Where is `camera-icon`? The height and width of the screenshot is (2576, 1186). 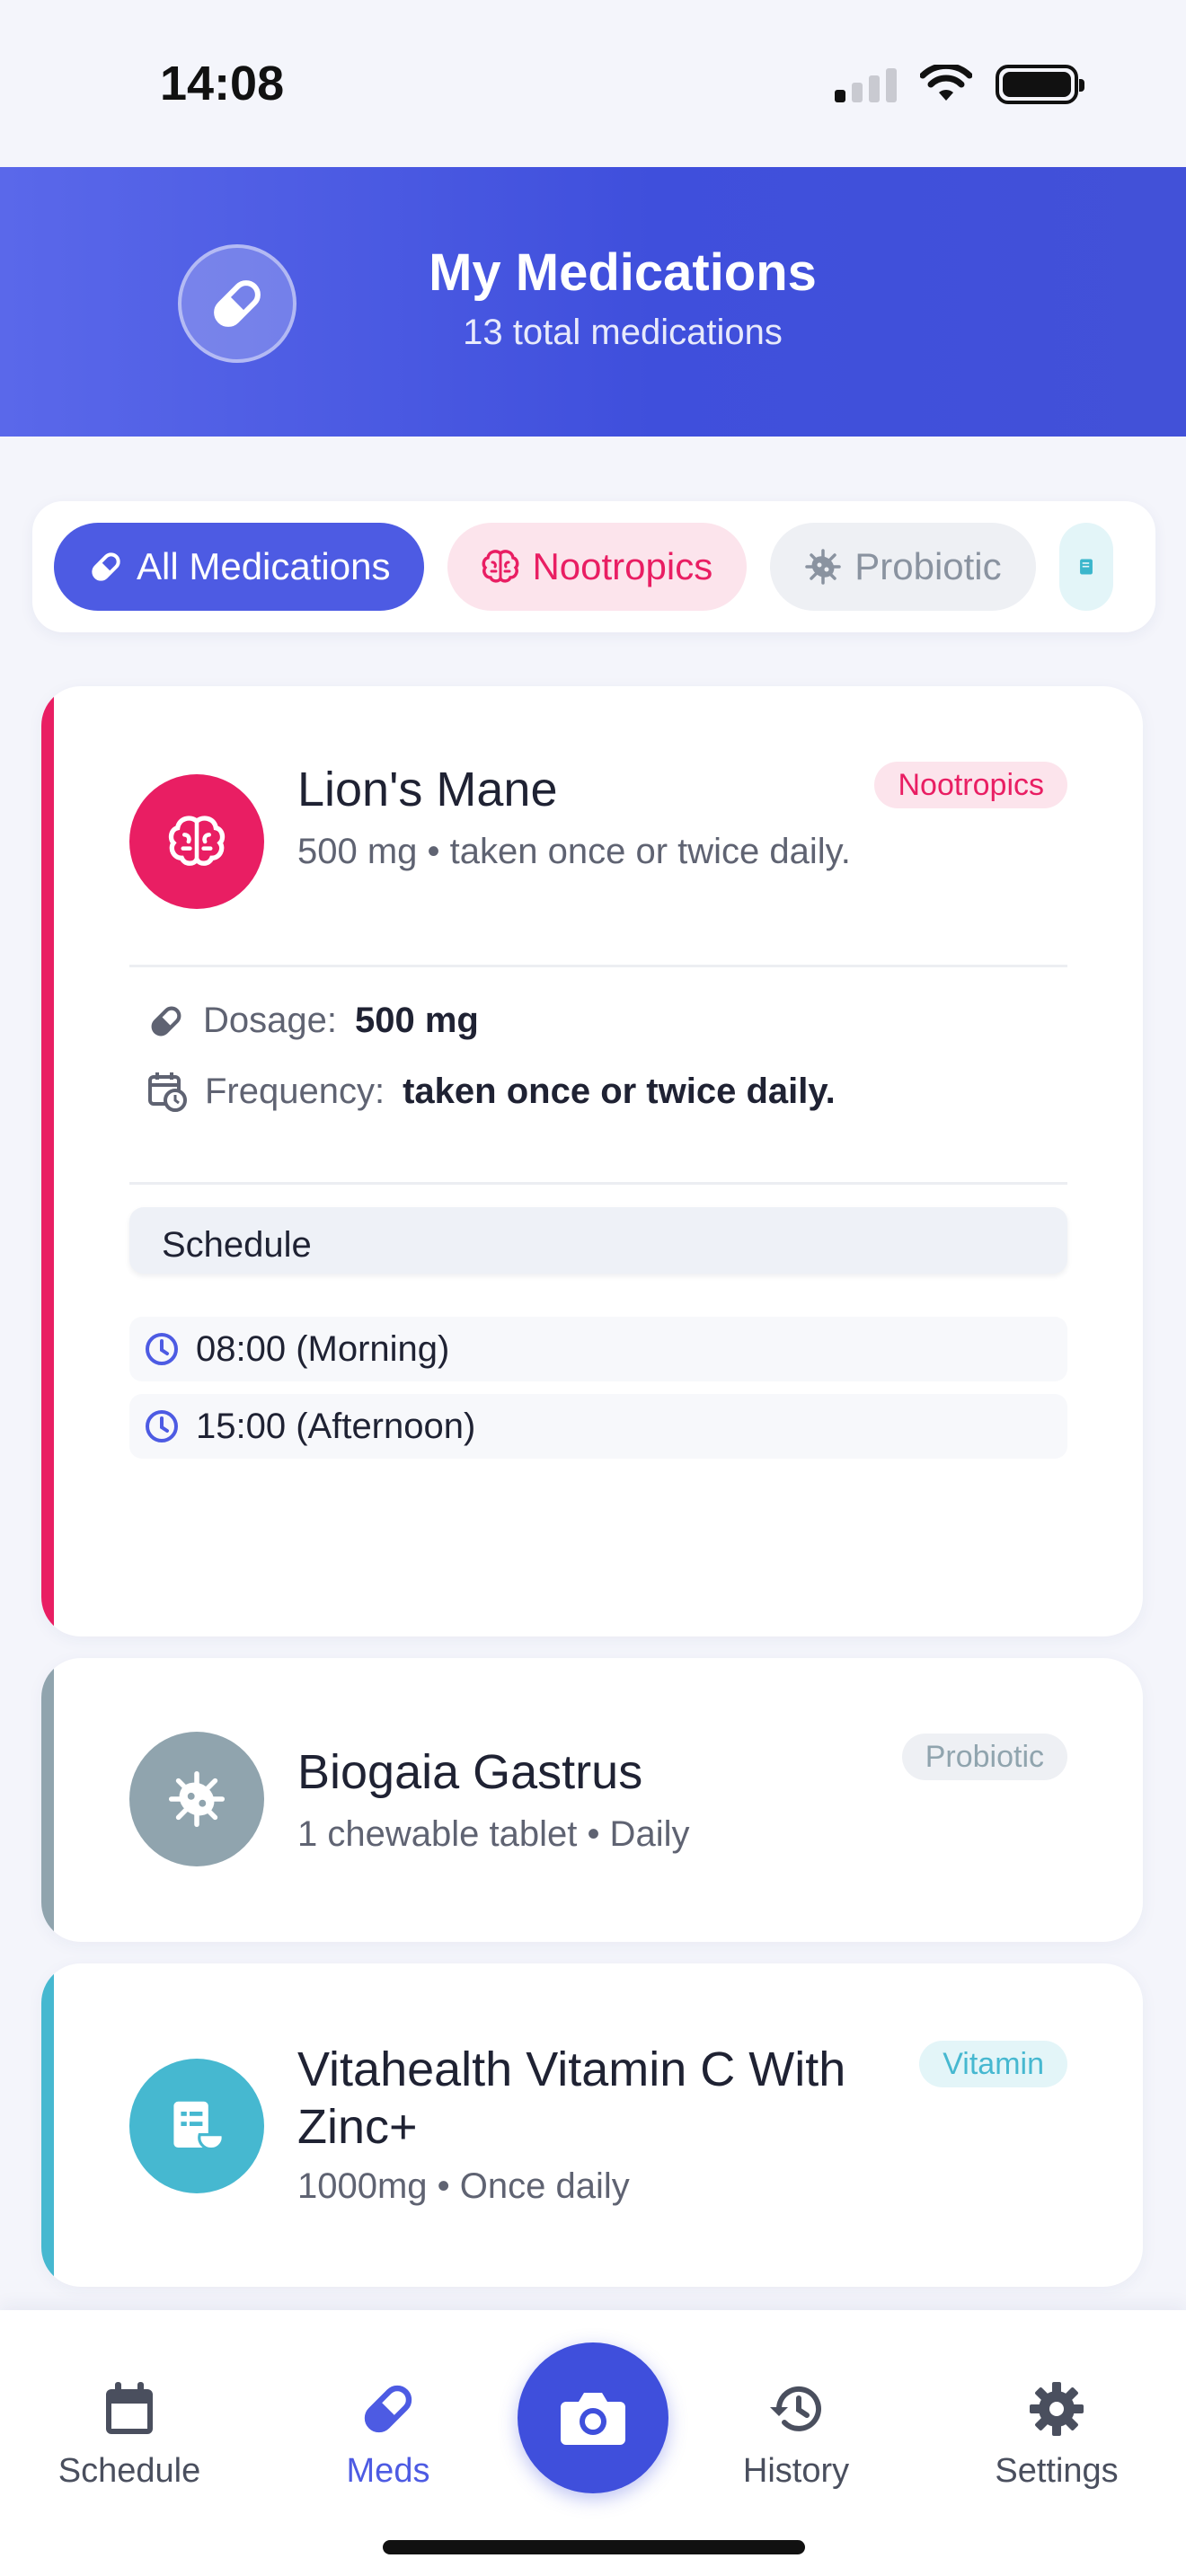
camera-icon is located at coordinates (593, 2419).